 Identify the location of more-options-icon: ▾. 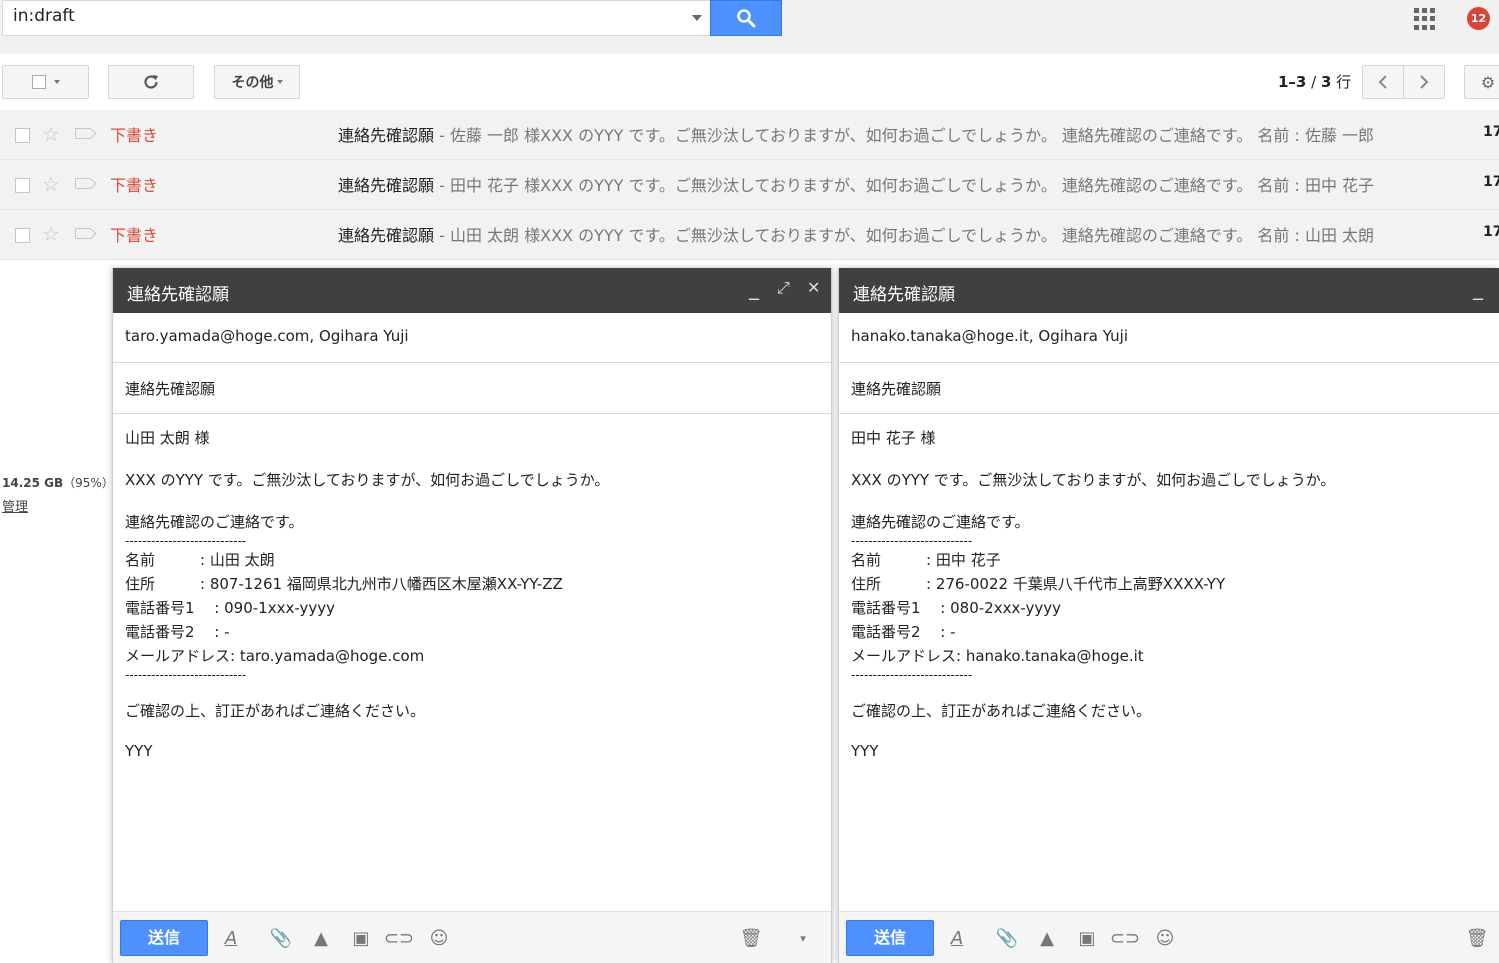
(803, 938).